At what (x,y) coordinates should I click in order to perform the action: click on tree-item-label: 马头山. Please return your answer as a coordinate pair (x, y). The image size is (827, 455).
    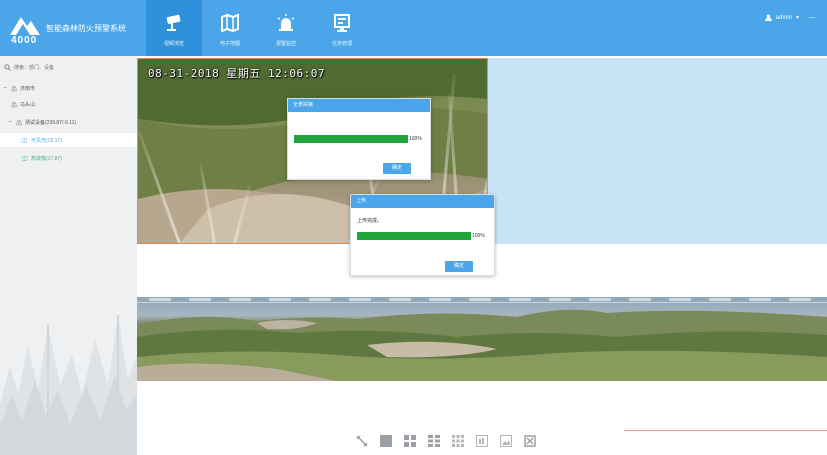
    Looking at the image, I should click on (28, 104).